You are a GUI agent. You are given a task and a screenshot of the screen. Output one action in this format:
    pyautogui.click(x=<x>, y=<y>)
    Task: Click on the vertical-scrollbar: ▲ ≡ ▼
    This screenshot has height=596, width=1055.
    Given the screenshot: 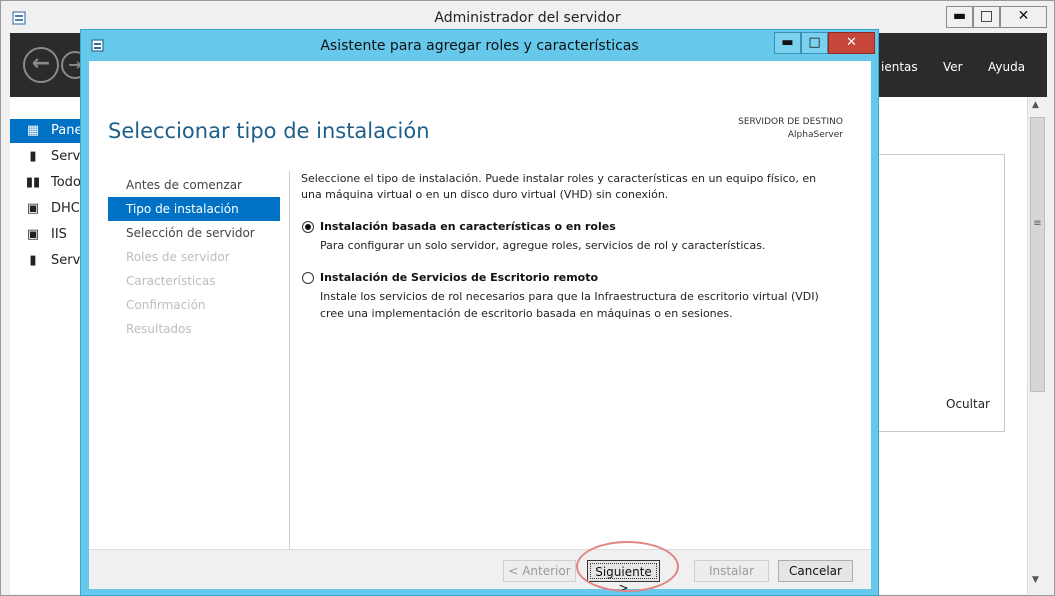 What is the action you would take?
    pyautogui.click(x=1037, y=345)
    